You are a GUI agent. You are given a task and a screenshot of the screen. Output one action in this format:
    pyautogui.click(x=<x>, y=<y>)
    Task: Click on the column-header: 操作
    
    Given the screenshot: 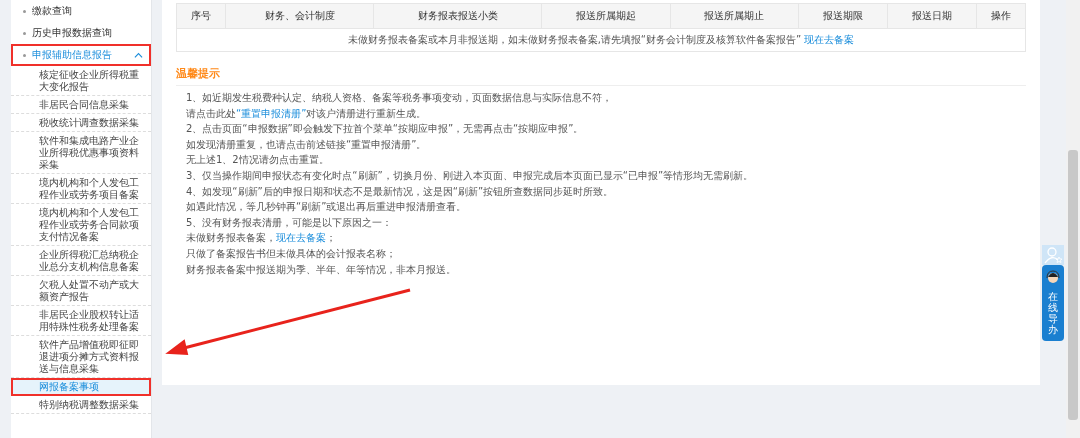 What is the action you would take?
    pyautogui.click(x=1001, y=16)
    